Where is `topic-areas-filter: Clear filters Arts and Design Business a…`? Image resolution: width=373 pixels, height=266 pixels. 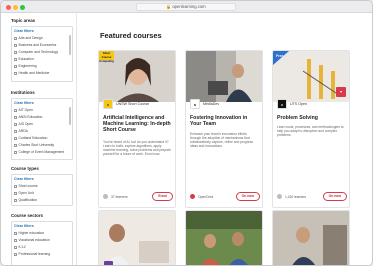
topic-areas-filter: Clear filters Arts and Design Business a… is located at coordinates (42, 54).